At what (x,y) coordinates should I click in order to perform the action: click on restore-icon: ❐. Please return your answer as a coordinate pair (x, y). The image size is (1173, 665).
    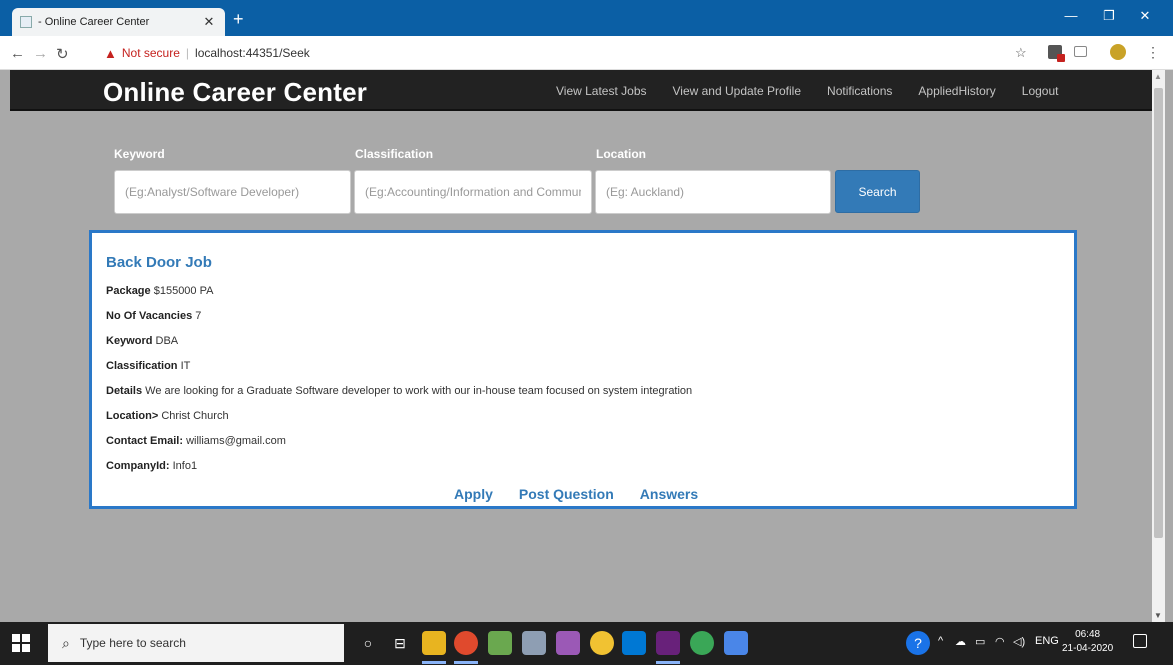
    Looking at the image, I should click on (1109, 16).